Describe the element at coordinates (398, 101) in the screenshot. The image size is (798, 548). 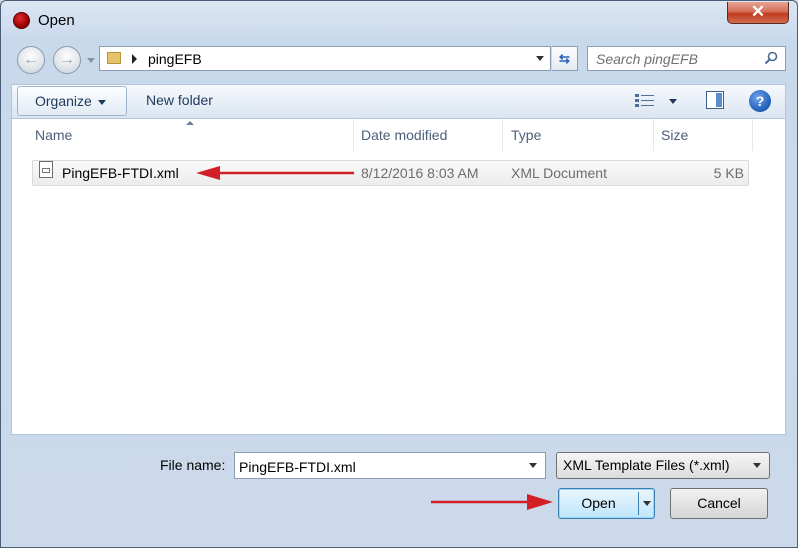
I see `command-bar: Organize New folder ?` at that location.